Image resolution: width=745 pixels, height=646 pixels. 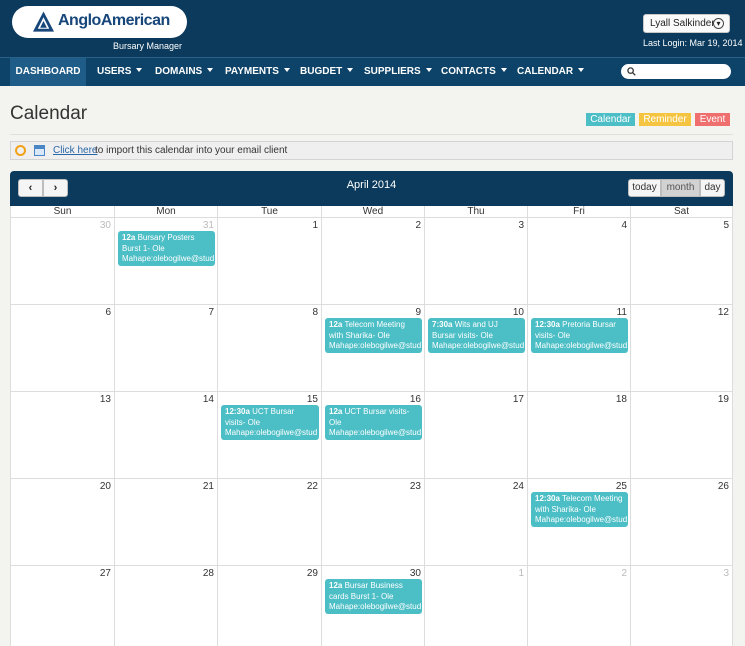 What do you see at coordinates (682, 261) in the screenshot?
I see `day-cell: 5` at bounding box center [682, 261].